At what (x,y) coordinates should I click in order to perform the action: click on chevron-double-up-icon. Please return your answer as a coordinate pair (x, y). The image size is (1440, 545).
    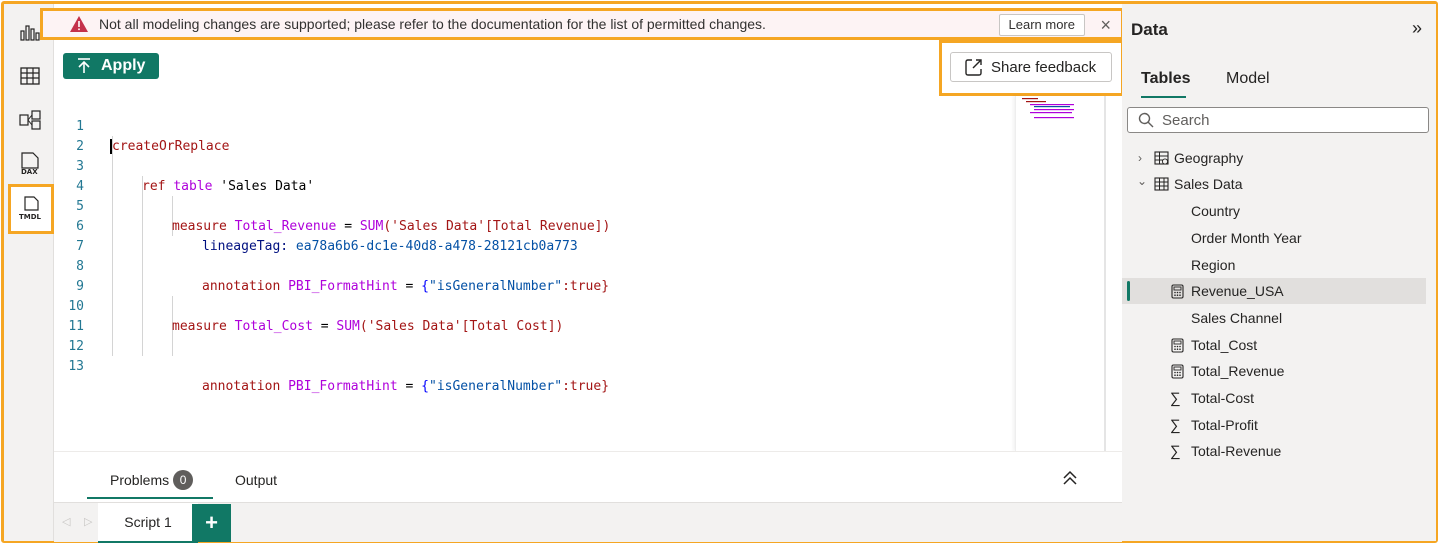
    Looking at the image, I should click on (1070, 478).